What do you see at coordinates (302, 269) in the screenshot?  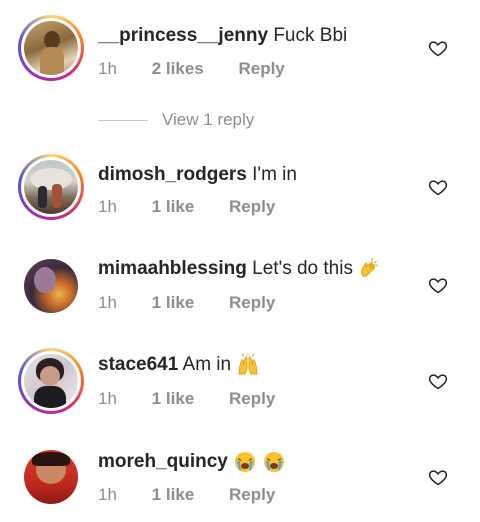 I see `comment-text: Let's do this` at bounding box center [302, 269].